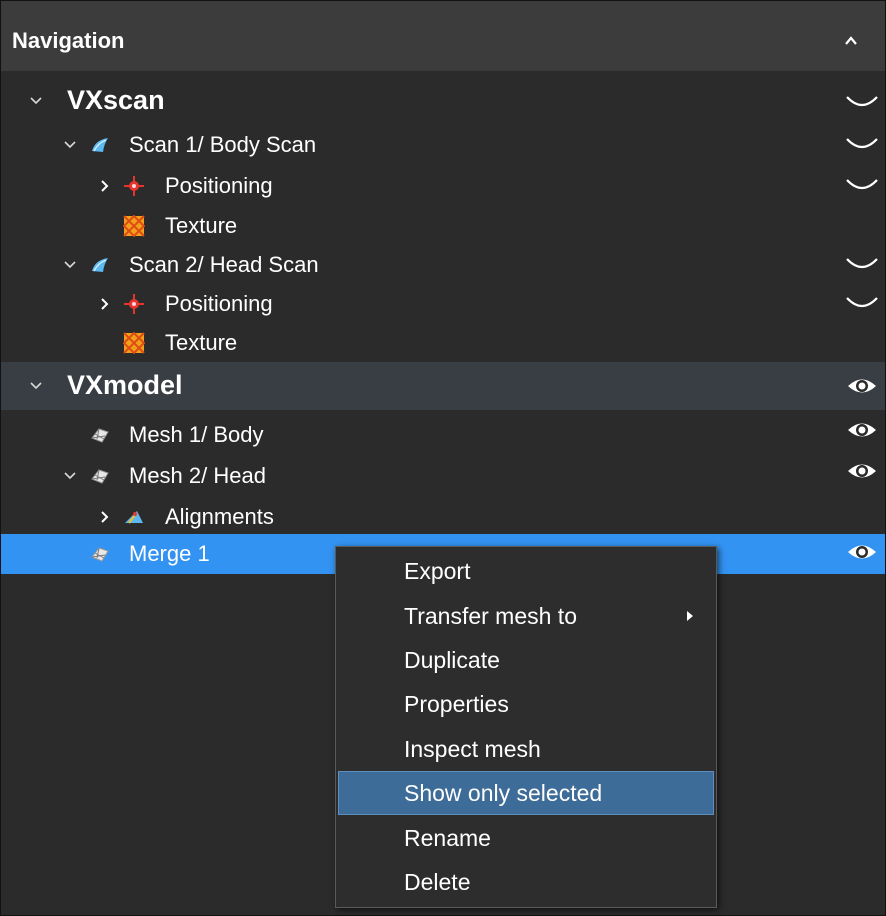  What do you see at coordinates (219, 516) in the screenshot?
I see `tree-item-label: Alignments` at bounding box center [219, 516].